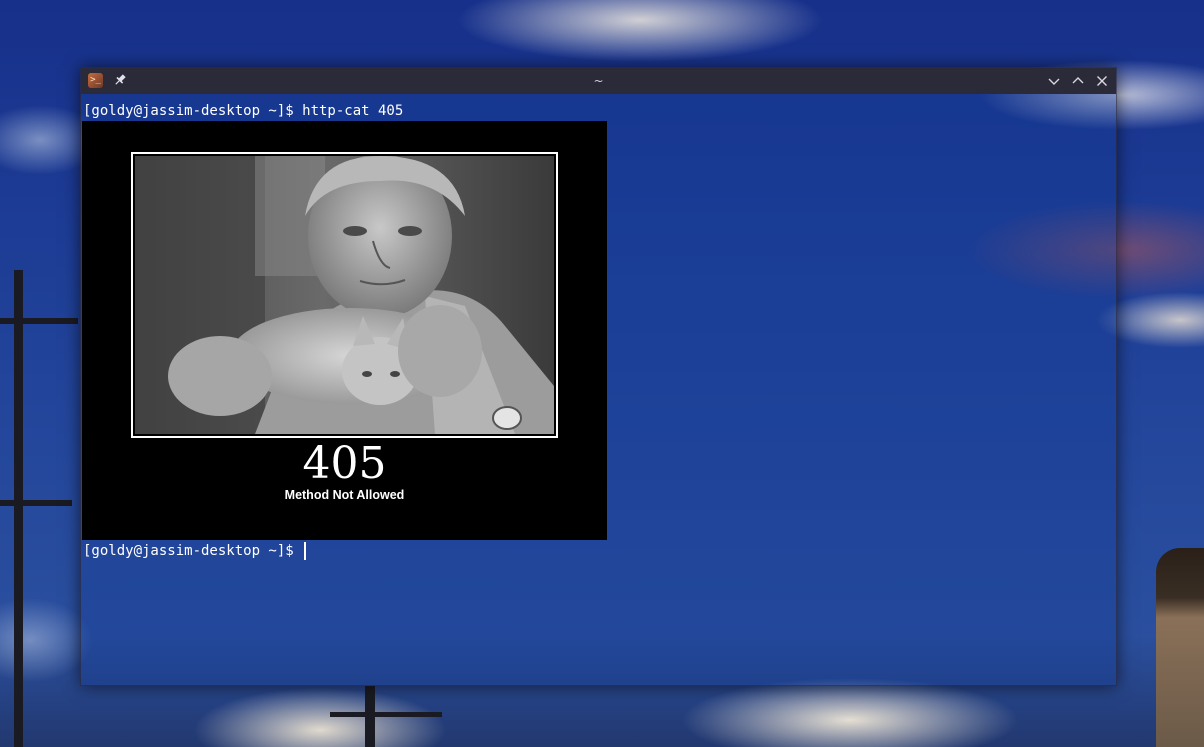 The image size is (1204, 747). Describe the element at coordinates (1078, 81) in the screenshot. I see `maximize-icon` at that location.